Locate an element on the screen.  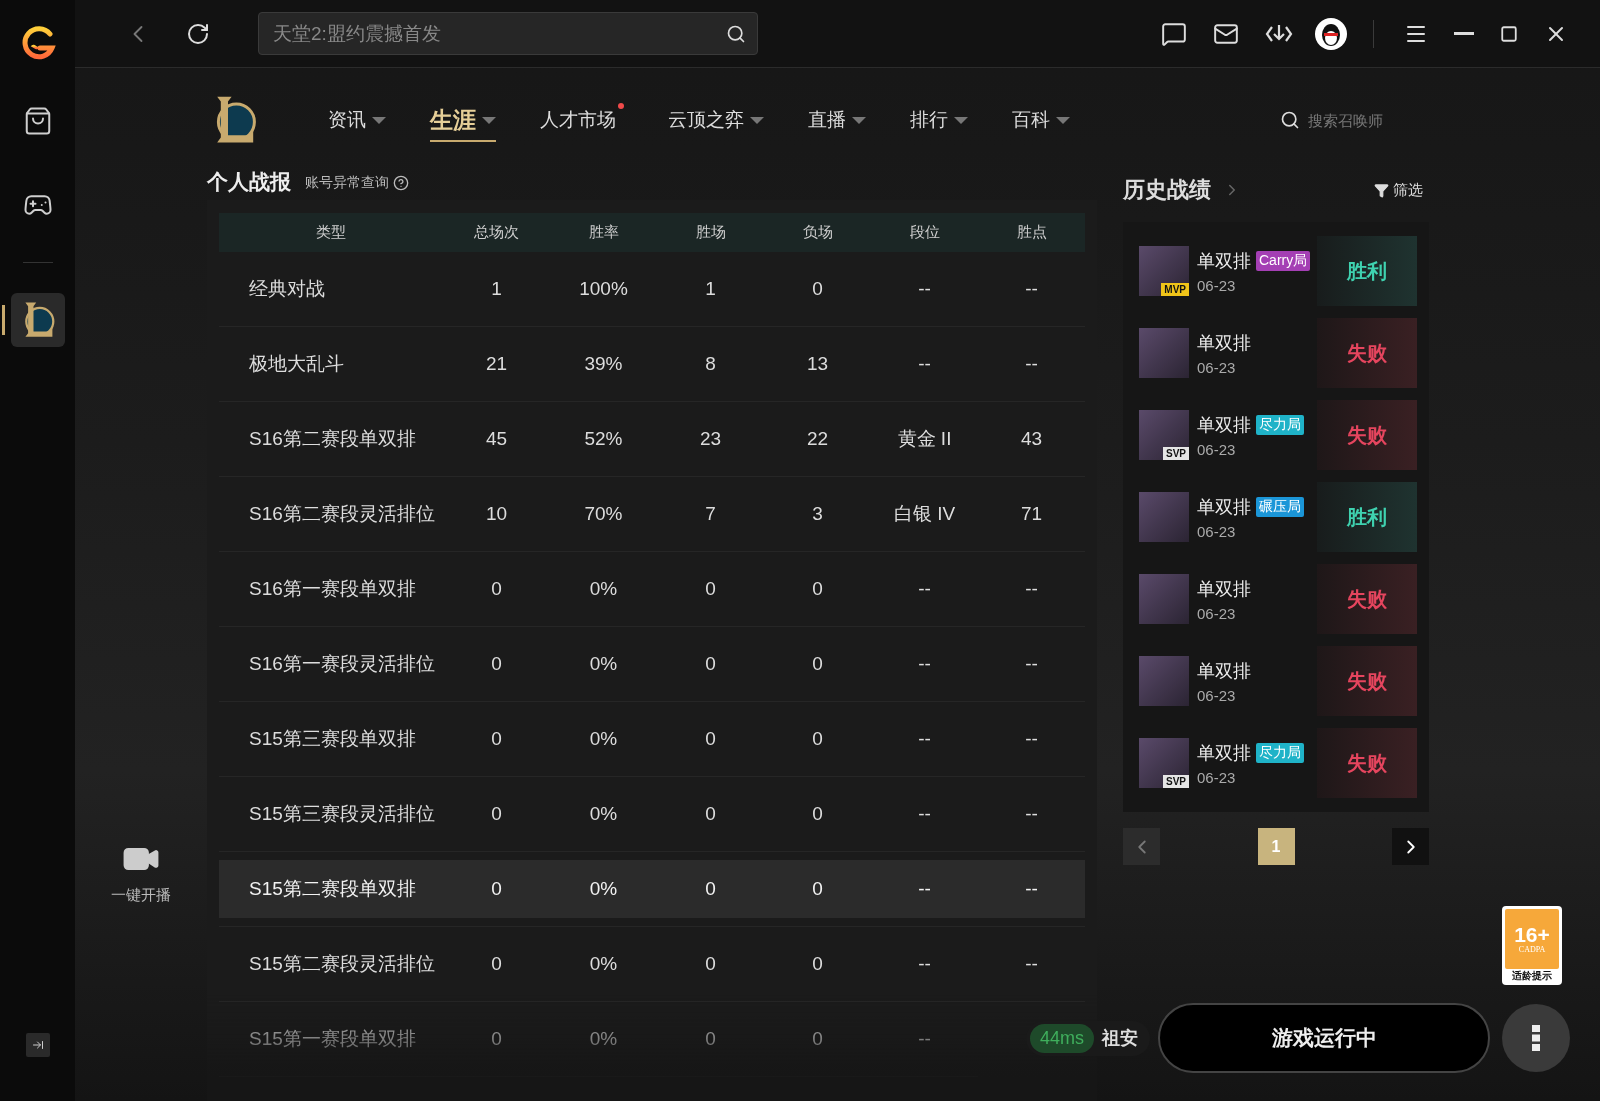
column-header: 类型 is located at coordinates (331, 232).